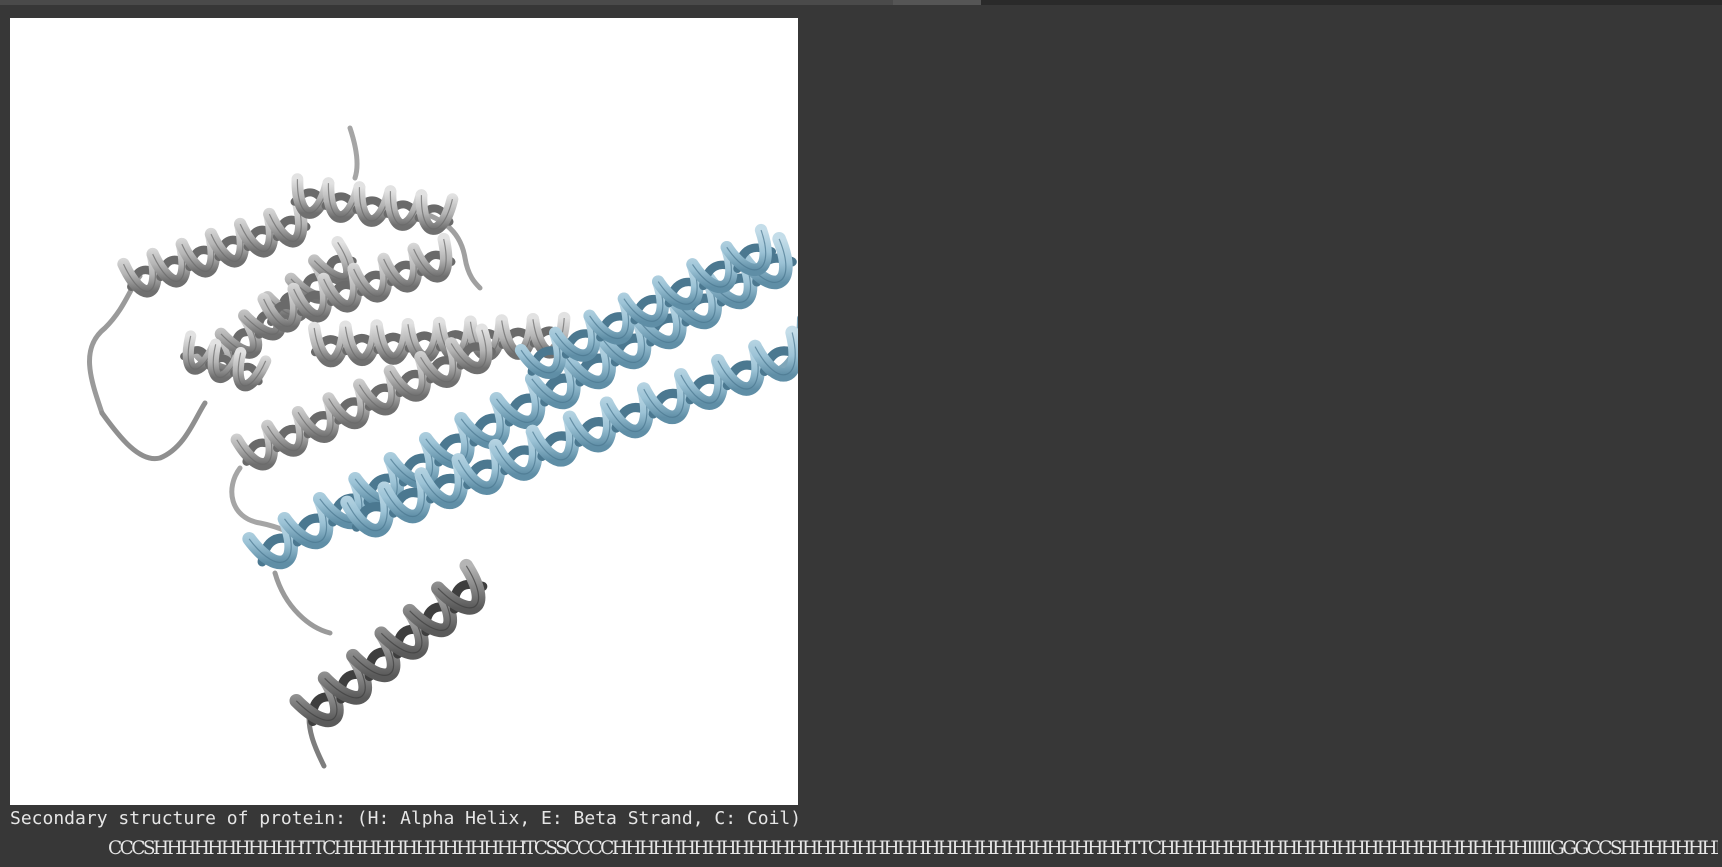  Describe the element at coordinates (446, 2) in the screenshot. I see `tab-bar-segment` at that location.